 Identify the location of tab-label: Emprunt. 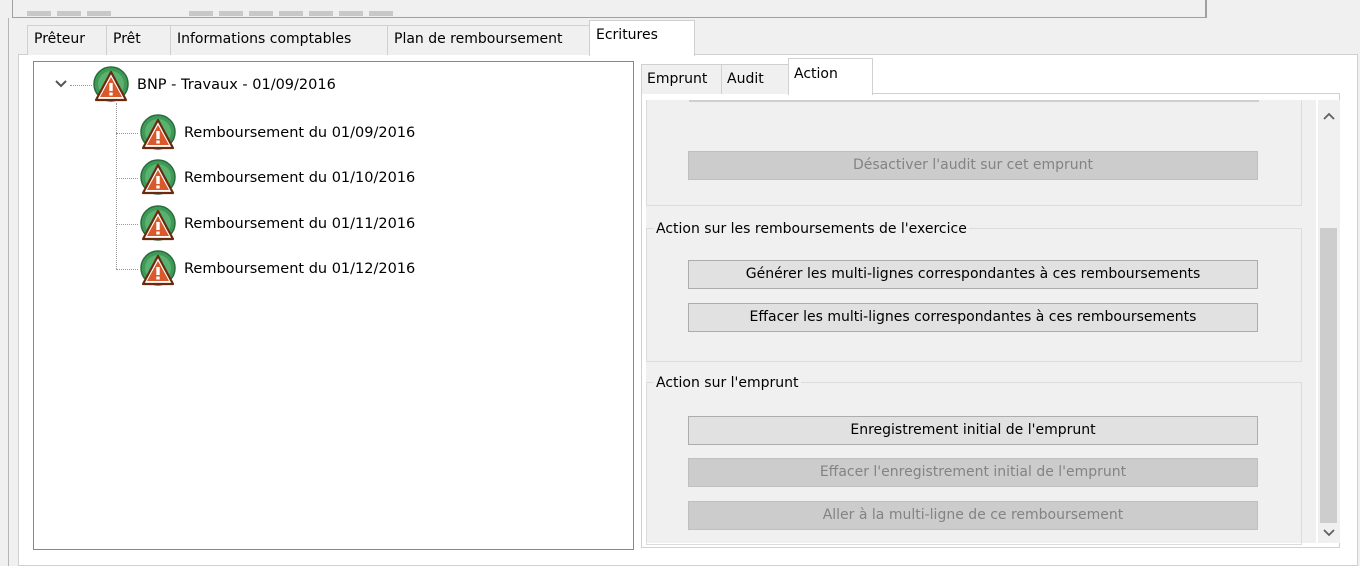
(677, 79).